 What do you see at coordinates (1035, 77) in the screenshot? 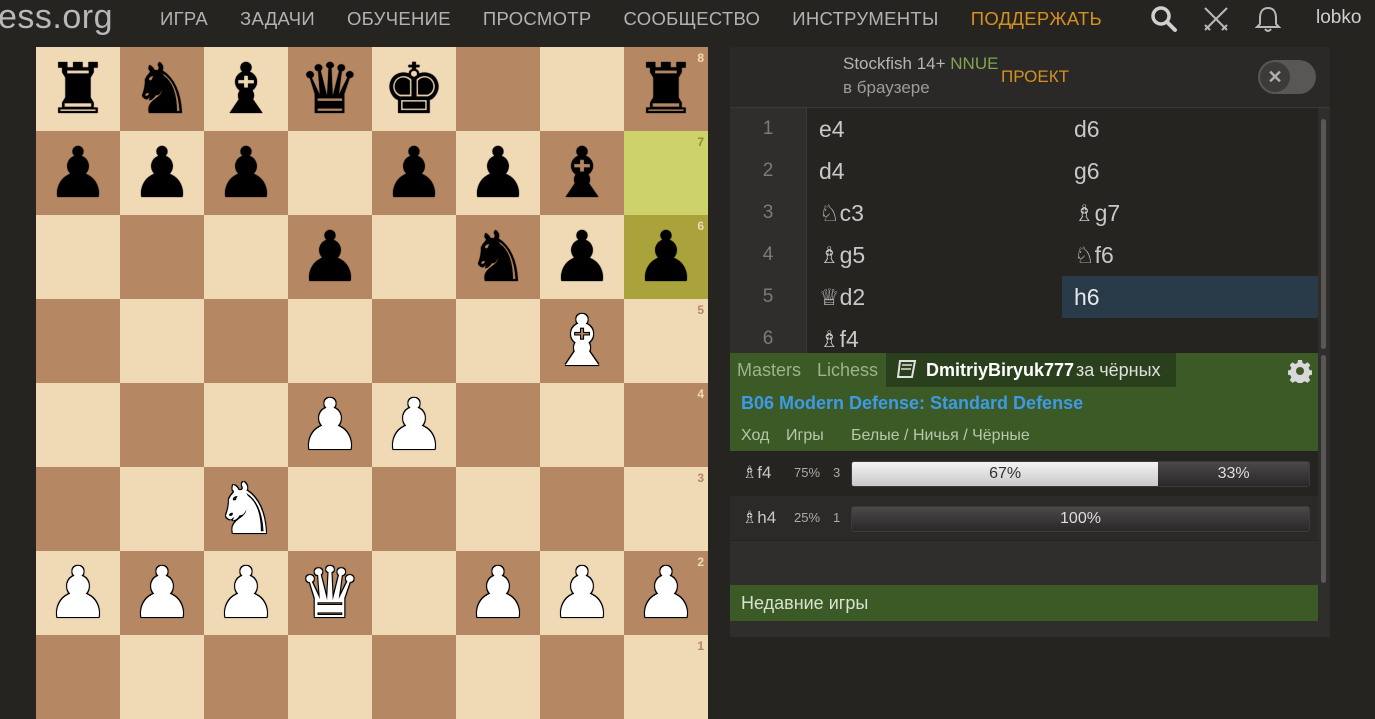
I see `engine-project-link: ПРОЕКТ` at bounding box center [1035, 77].